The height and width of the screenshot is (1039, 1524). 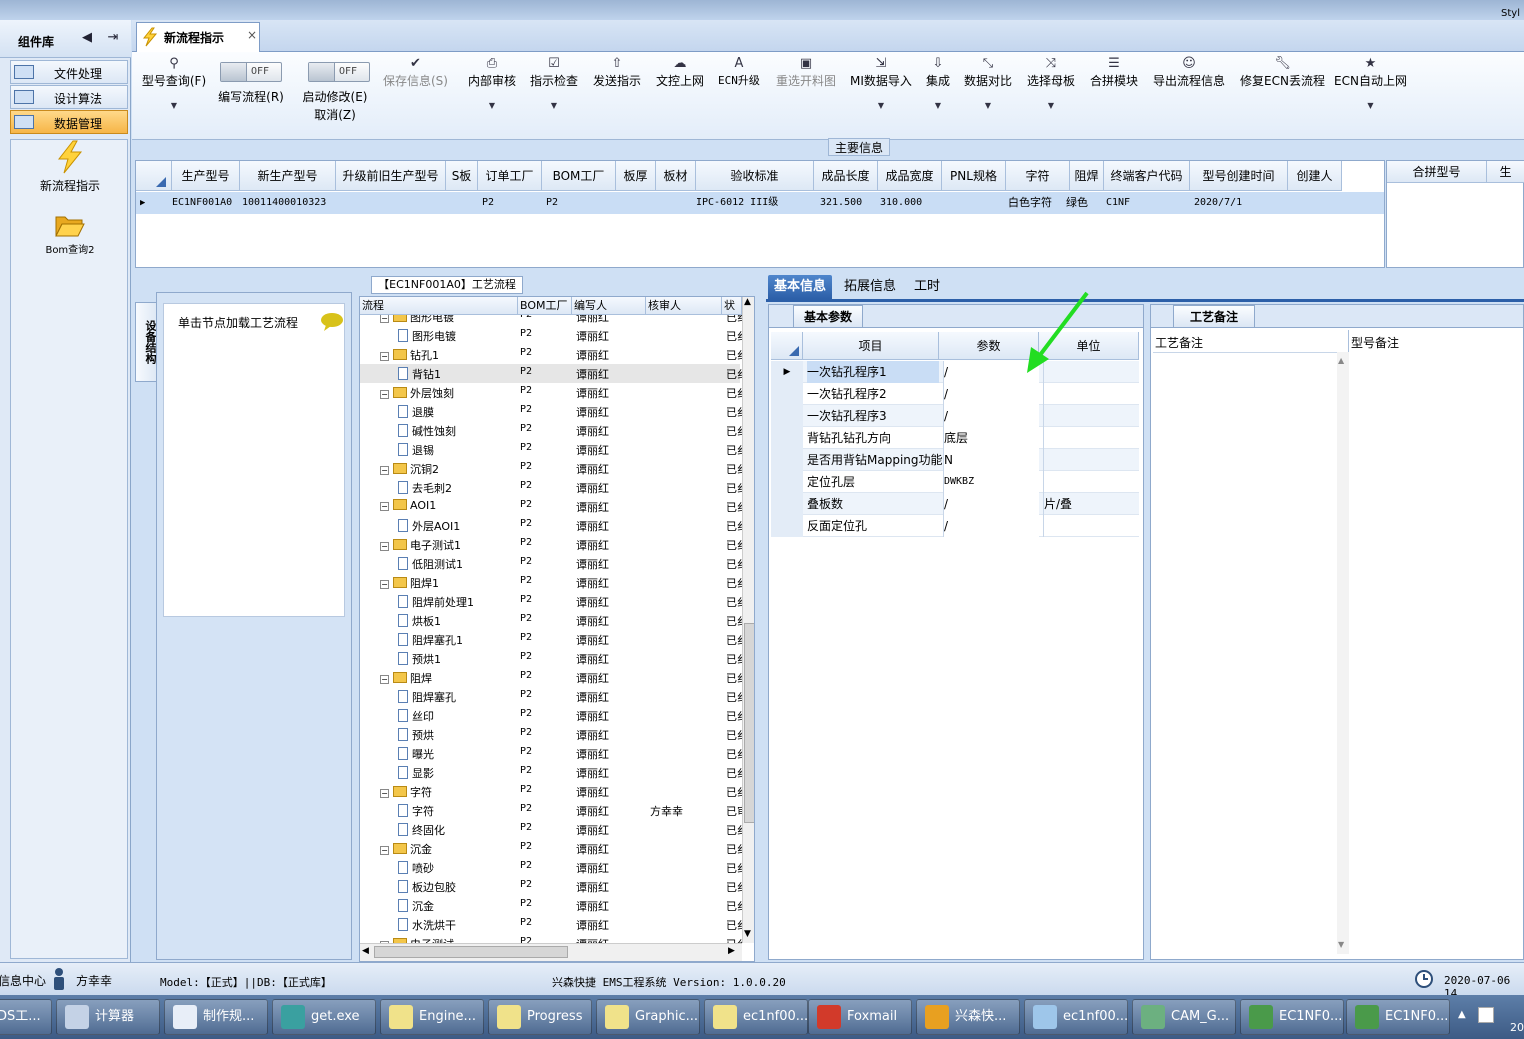 What do you see at coordinates (551, 924) in the screenshot?
I see `flow-tree-row: 水洗烘干 P2 谭丽红 已纟` at bounding box center [551, 924].